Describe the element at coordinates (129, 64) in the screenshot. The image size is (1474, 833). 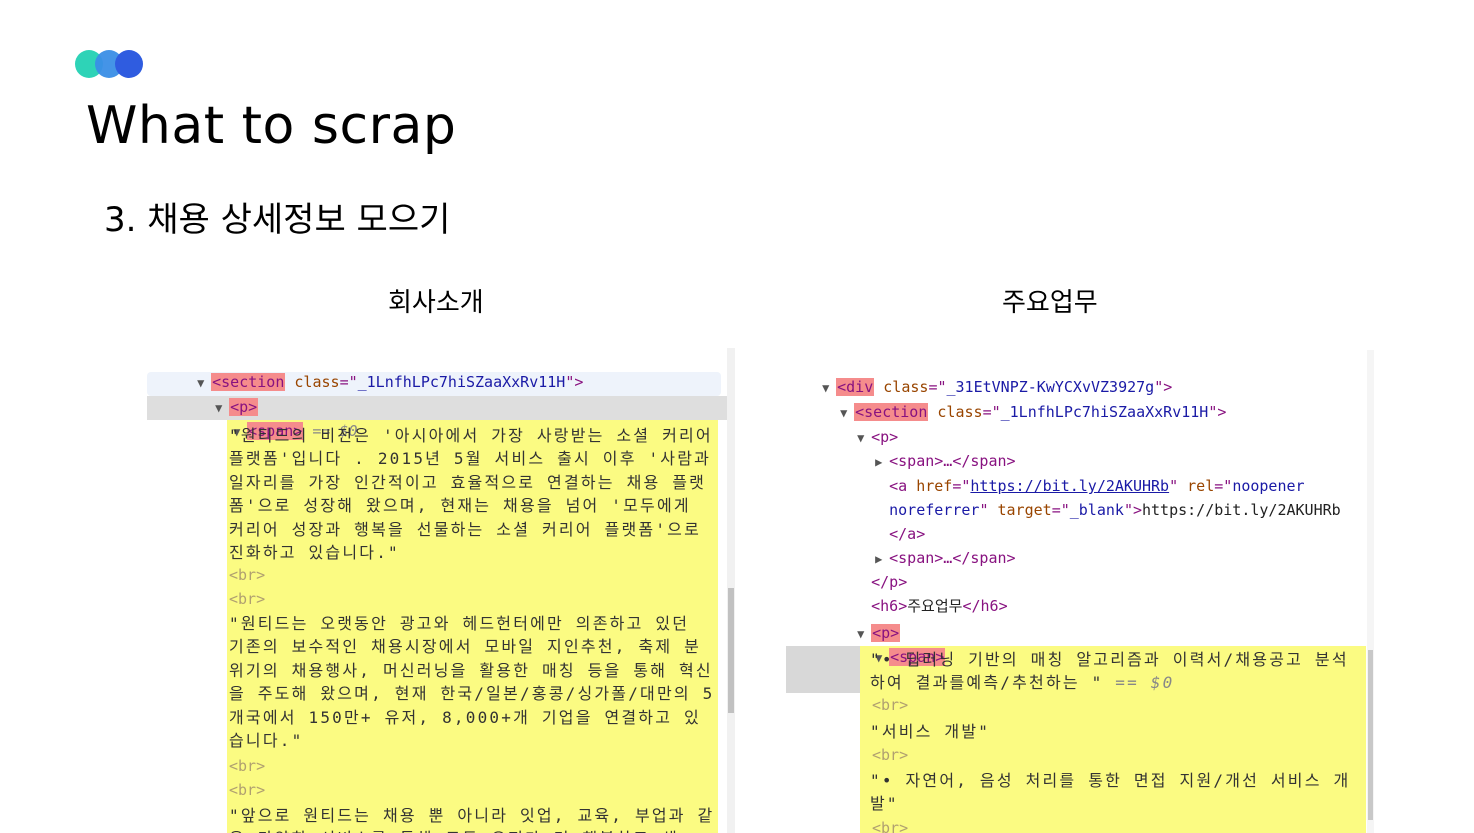
I see `logo-dot-indigo` at that location.